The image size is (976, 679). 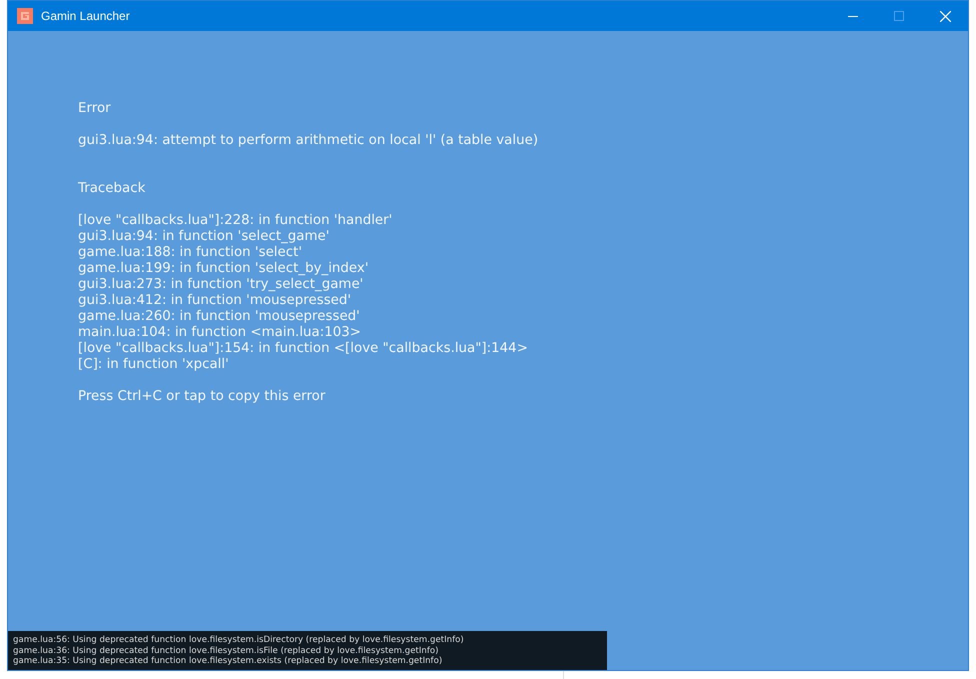 I want to click on traceback-line: [love "callbacks.lua"]:228: in function 'handler', so click(x=236, y=221).